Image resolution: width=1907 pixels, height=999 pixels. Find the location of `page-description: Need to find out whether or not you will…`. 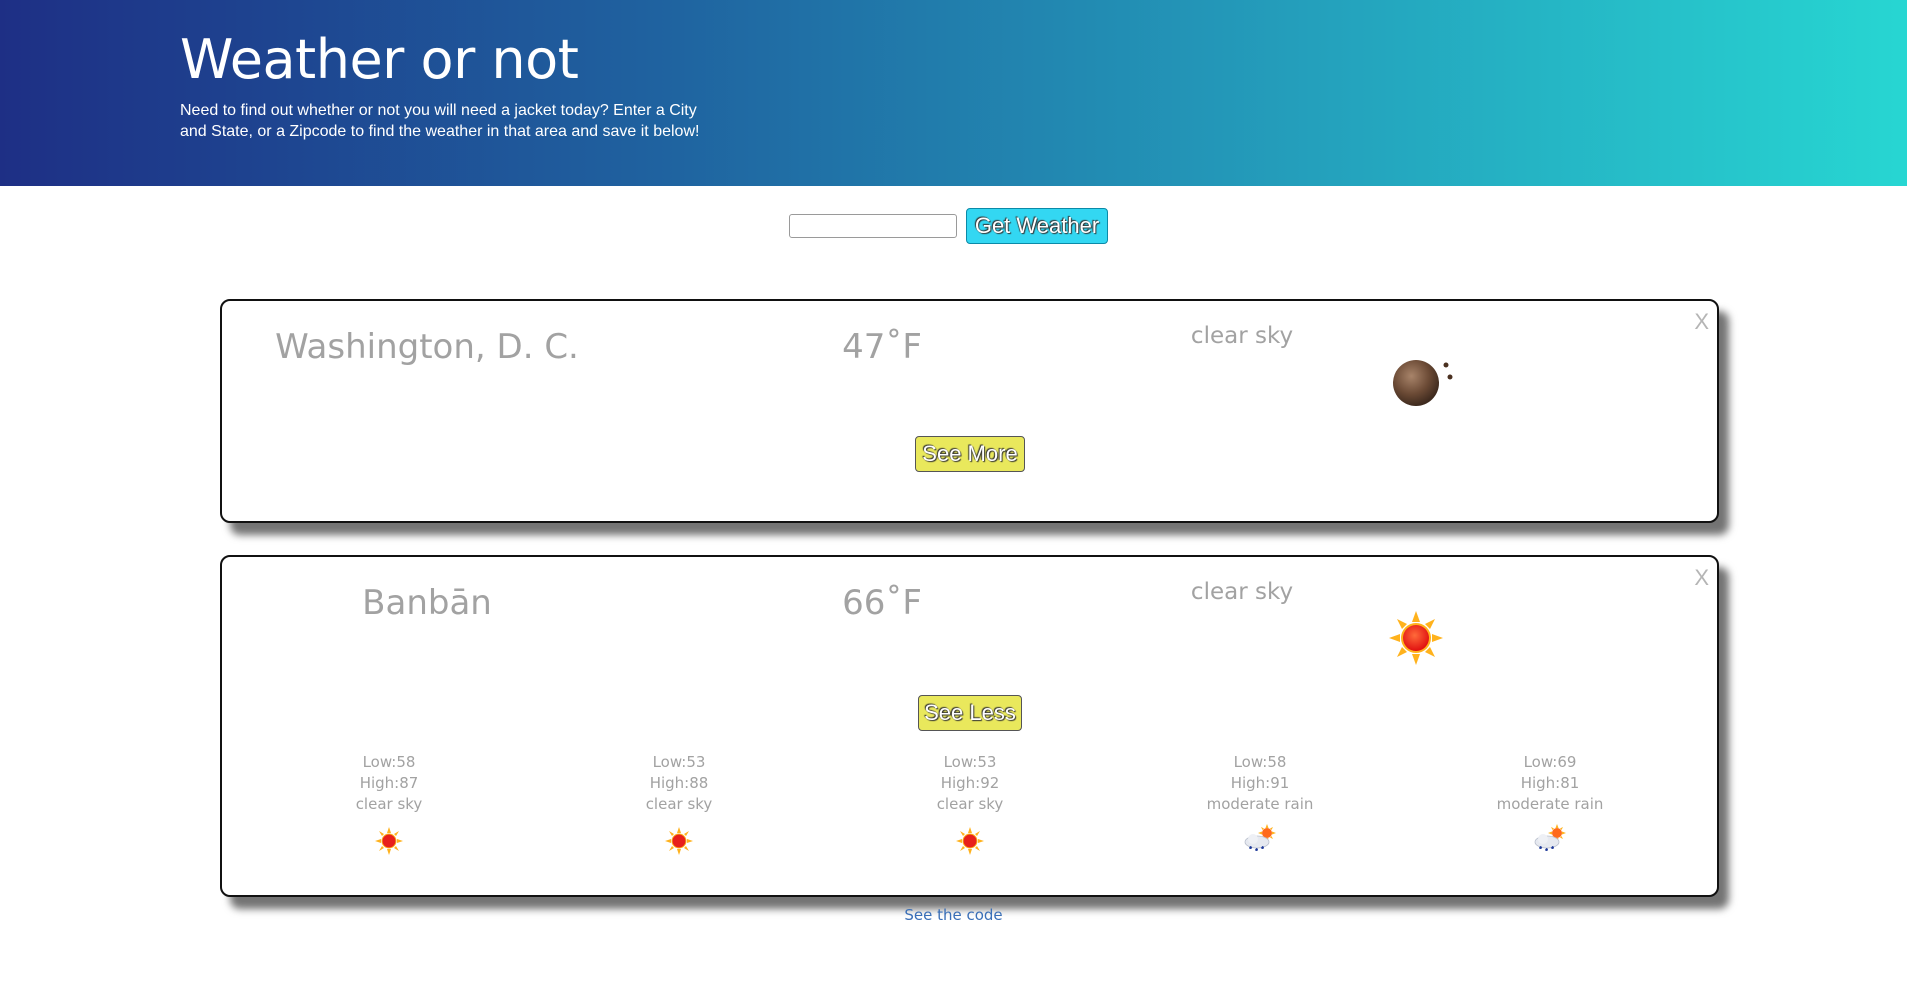

page-description: Need to find out whether or not you will… is located at coordinates (440, 121).